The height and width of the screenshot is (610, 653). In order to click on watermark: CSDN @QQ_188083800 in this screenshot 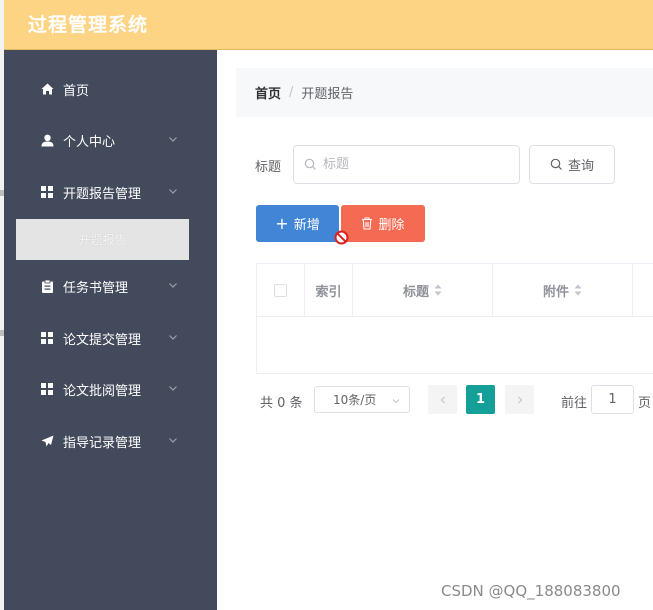, I will do `click(531, 591)`.